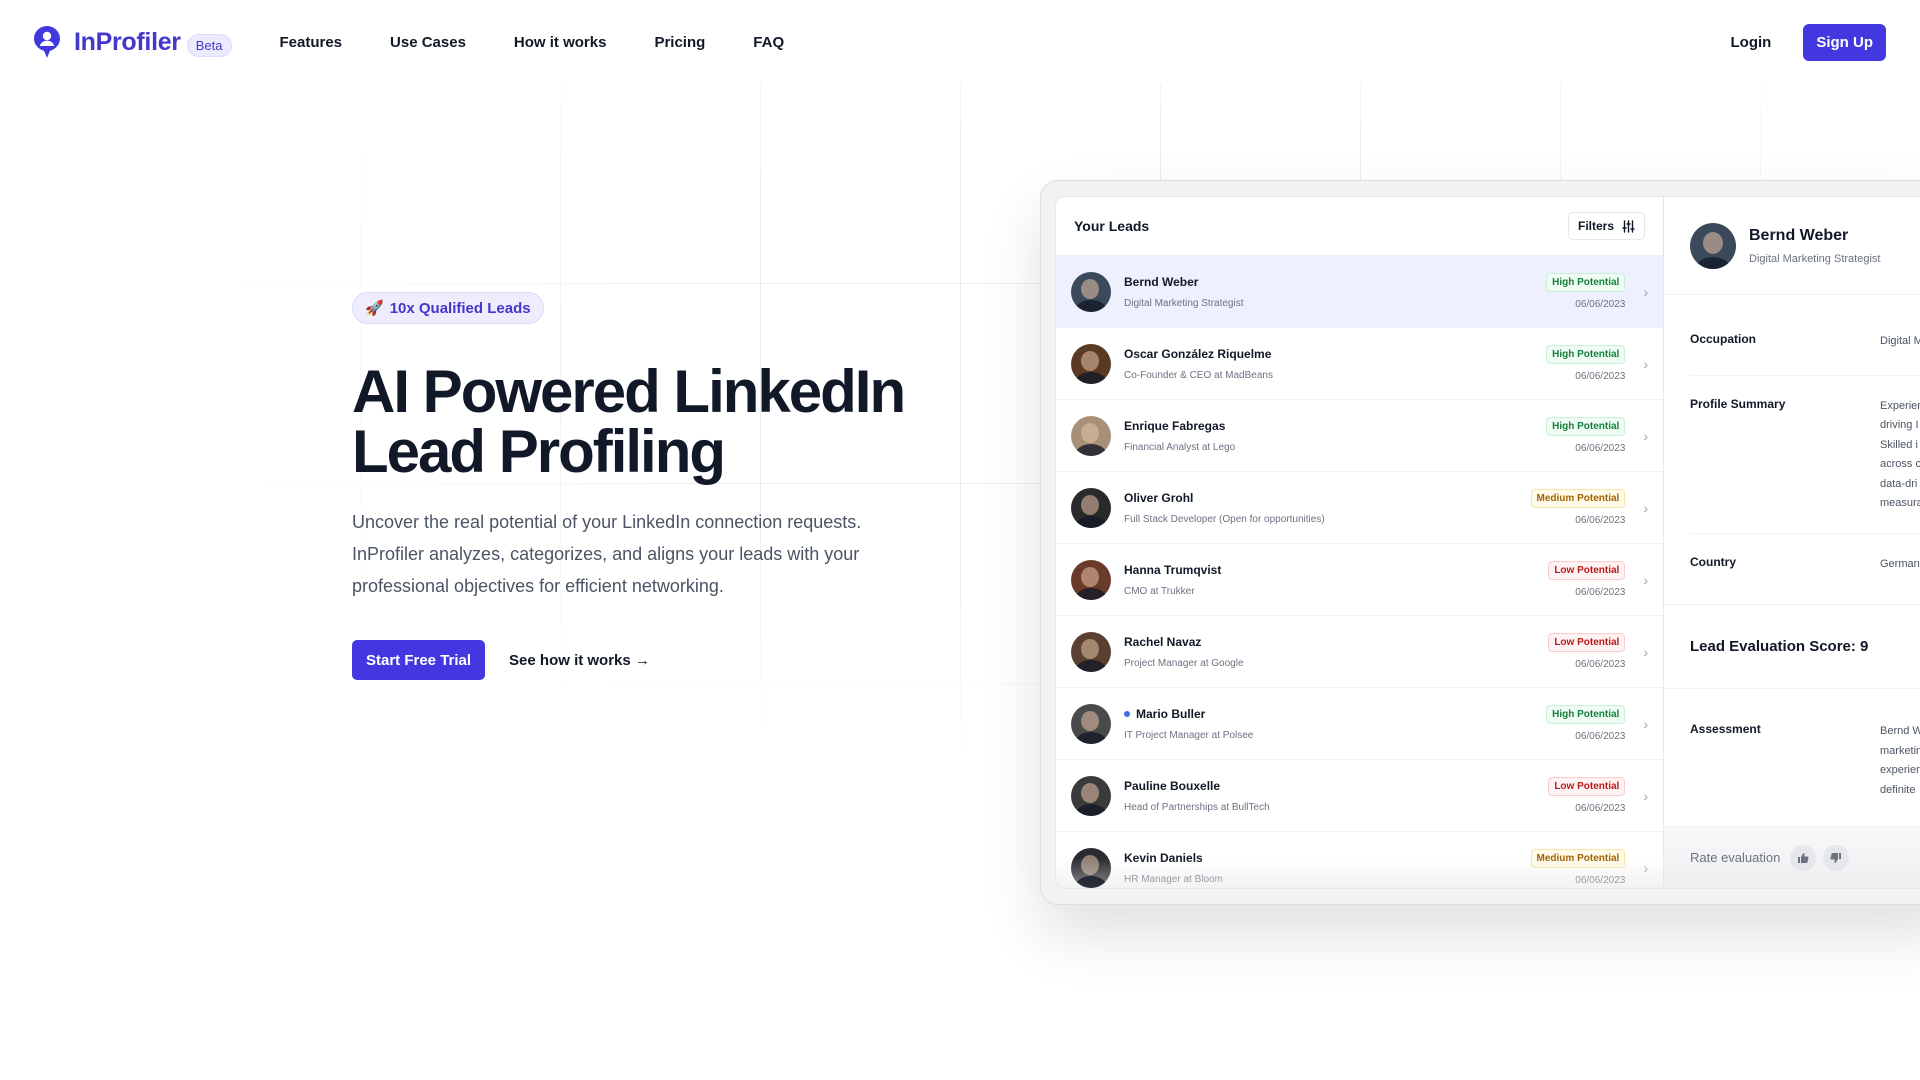 Image resolution: width=1920 pixels, height=1080 pixels. Describe the element at coordinates (428, 42) in the screenshot. I see `nav-link-use-cases: Use Cases` at that location.